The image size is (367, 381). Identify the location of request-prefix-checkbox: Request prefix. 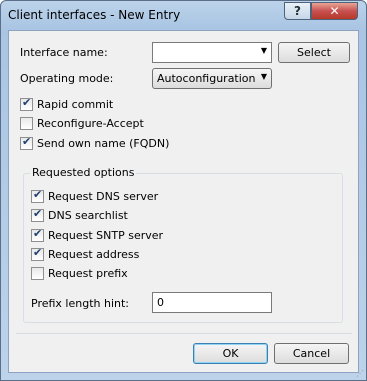
(79, 273).